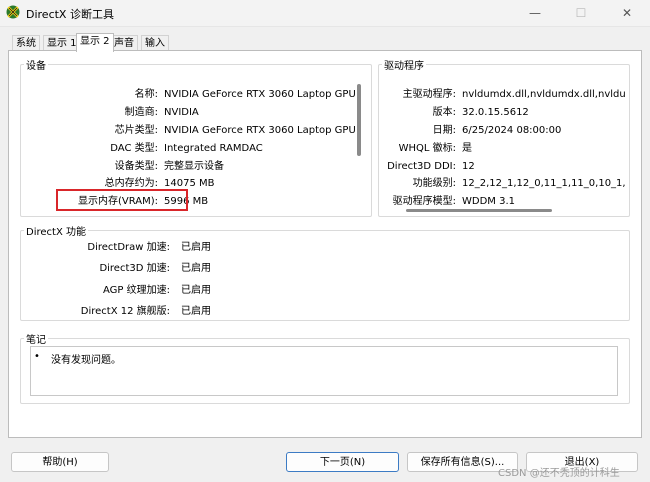  Describe the element at coordinates (325, 13) in the screenshot. I see `title-bar: DirectX 诊断工具 — ☐ ✕` at that location.